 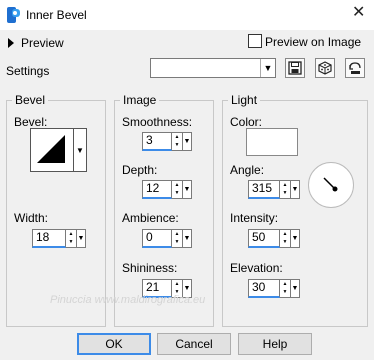 What do you see at coordinates (30, 100) in the screenshot?
I see `bevel-group-title: Bevel` at bounding box center [30, 100].